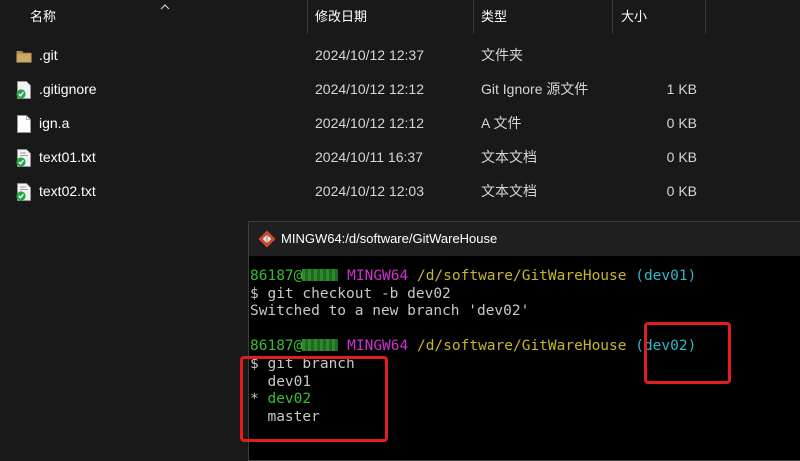  I want to click on prompt-branch: (dev01), so click(666, 276).